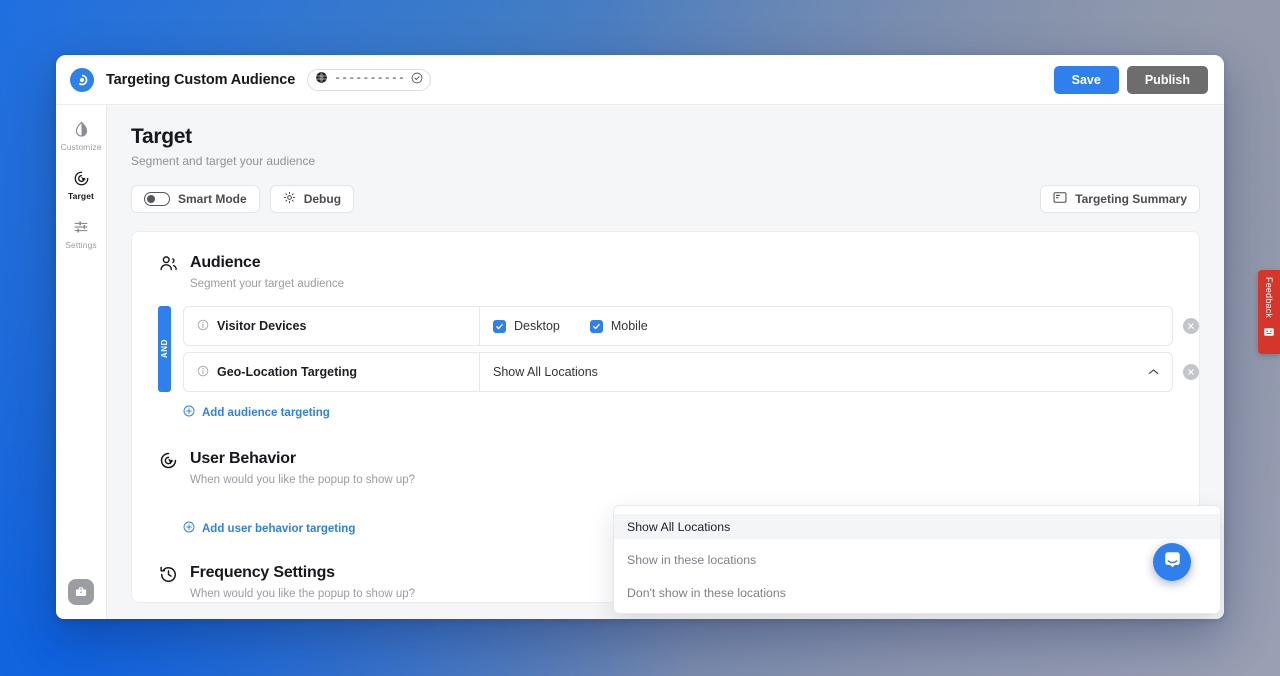 This screenshot has height=676, width=1280. I want to click on chevron-up-icon, so click(1153, 372).